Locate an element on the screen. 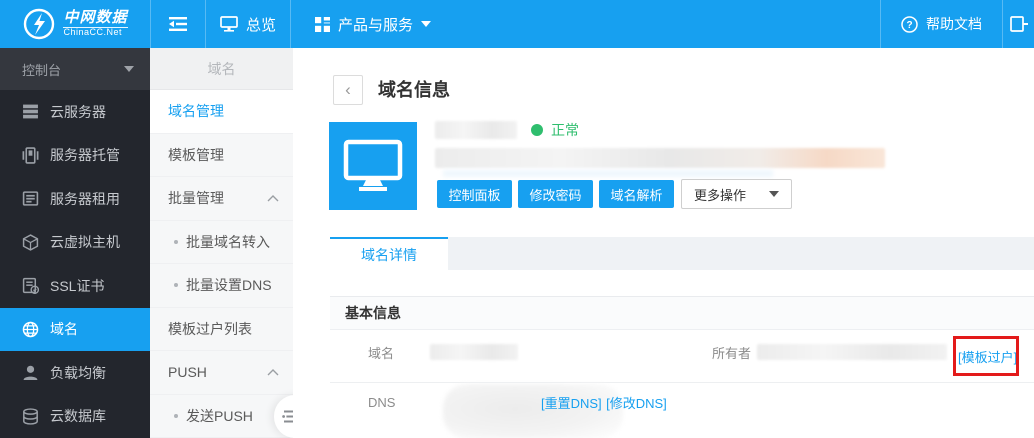 The width and height of the screenshot is (1034, 438). control-panel-button: 控制面板 is located at coordinates (474, 194).